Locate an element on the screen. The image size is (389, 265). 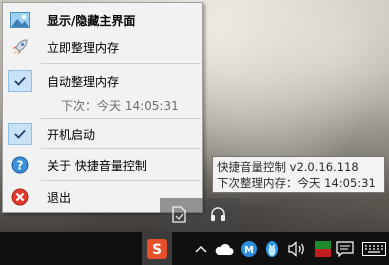
menu-item-label: 下次：今天 14:05:31 is located at coordinates (120, 105).